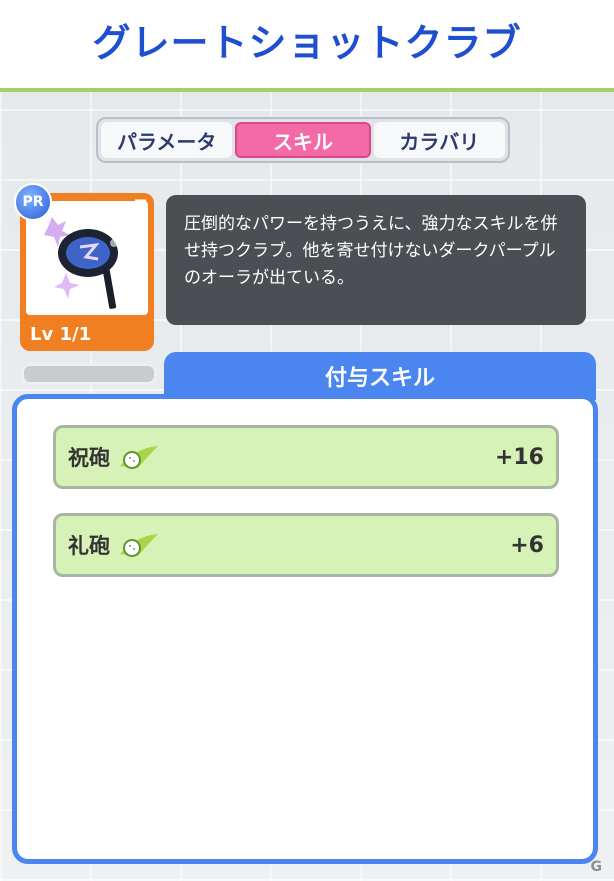 Image resolution: width=614 pixels, height=881 pixels. What do you see at coordinates (89, 546) in the screenshot?
I see `skill-name: 礼砲` at bounding box center [89, 546].